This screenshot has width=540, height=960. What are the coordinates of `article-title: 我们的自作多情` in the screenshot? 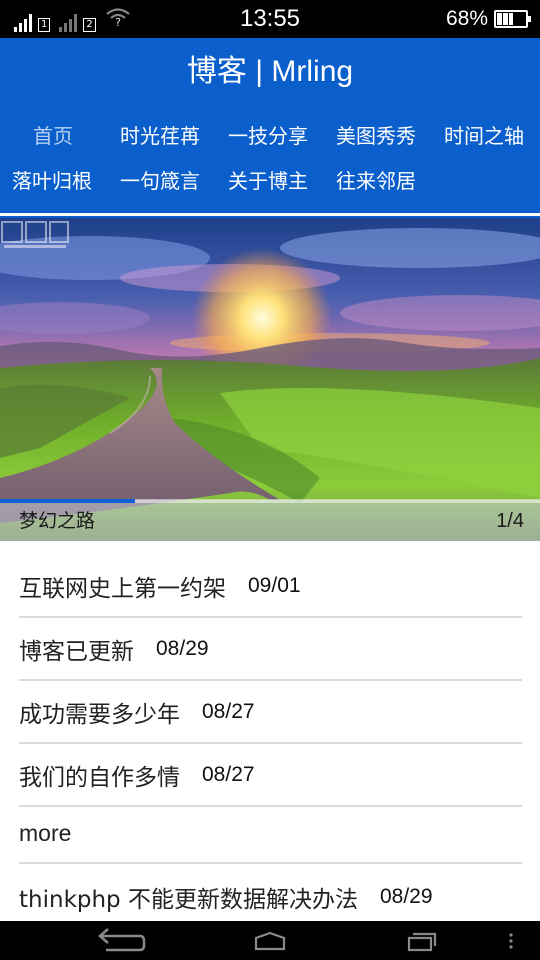 It's located at (99, 778).